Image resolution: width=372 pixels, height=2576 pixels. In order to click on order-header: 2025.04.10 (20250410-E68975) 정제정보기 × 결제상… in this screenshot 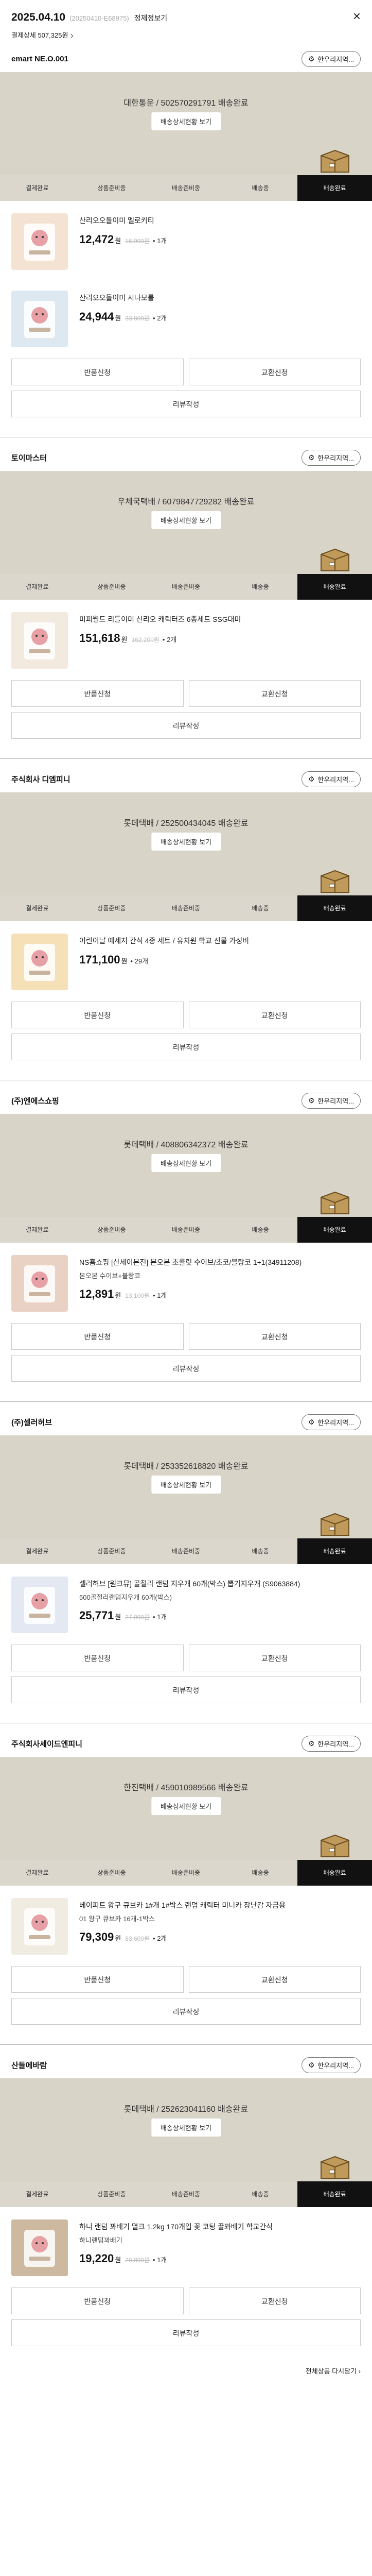, I will do `click(186, 23)`.